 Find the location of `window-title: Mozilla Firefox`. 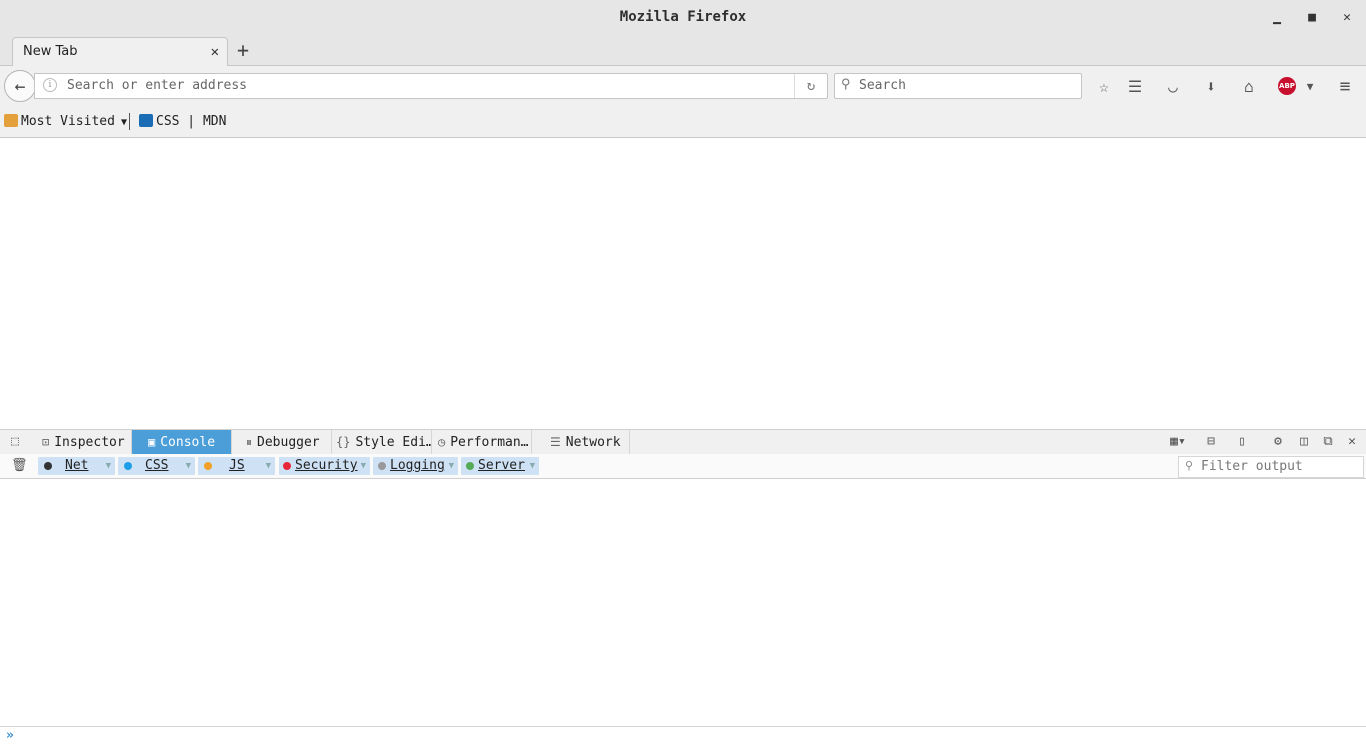

window-title: Mozilla Firefox is located at coordinates (683, 17).